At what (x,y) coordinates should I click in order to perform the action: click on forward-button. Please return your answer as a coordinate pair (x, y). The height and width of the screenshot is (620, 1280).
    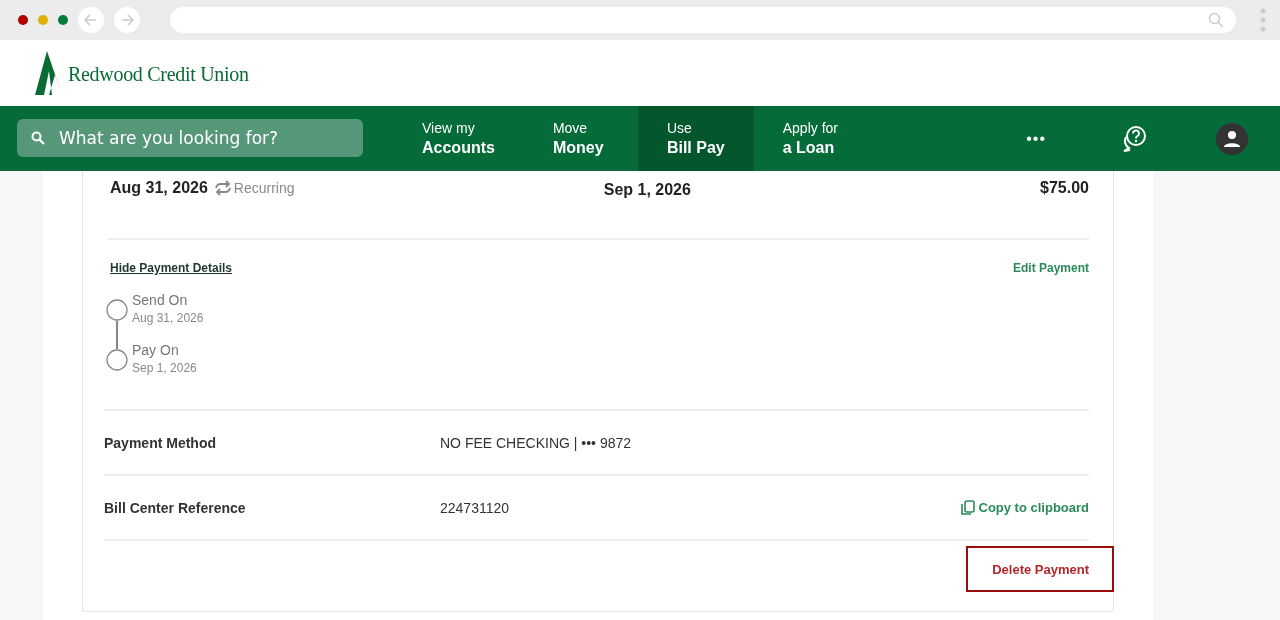
    Looking at the image, I should click on (127, 20).